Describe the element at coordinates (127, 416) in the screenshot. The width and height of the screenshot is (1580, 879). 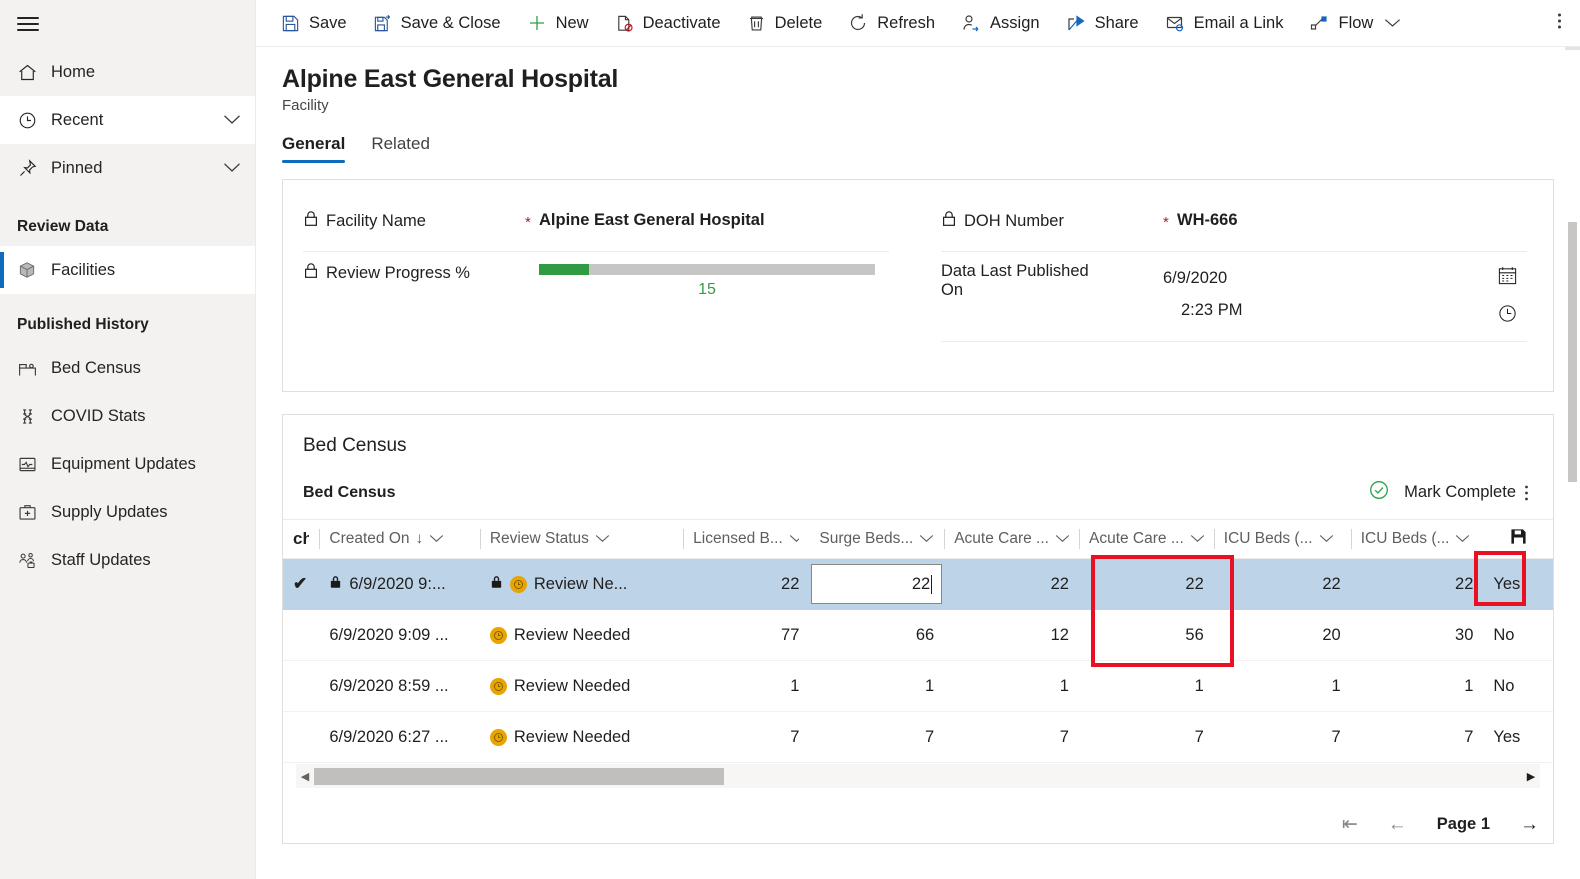
I see `sidebar-item-covid-stats: COVID Stats` at that location.